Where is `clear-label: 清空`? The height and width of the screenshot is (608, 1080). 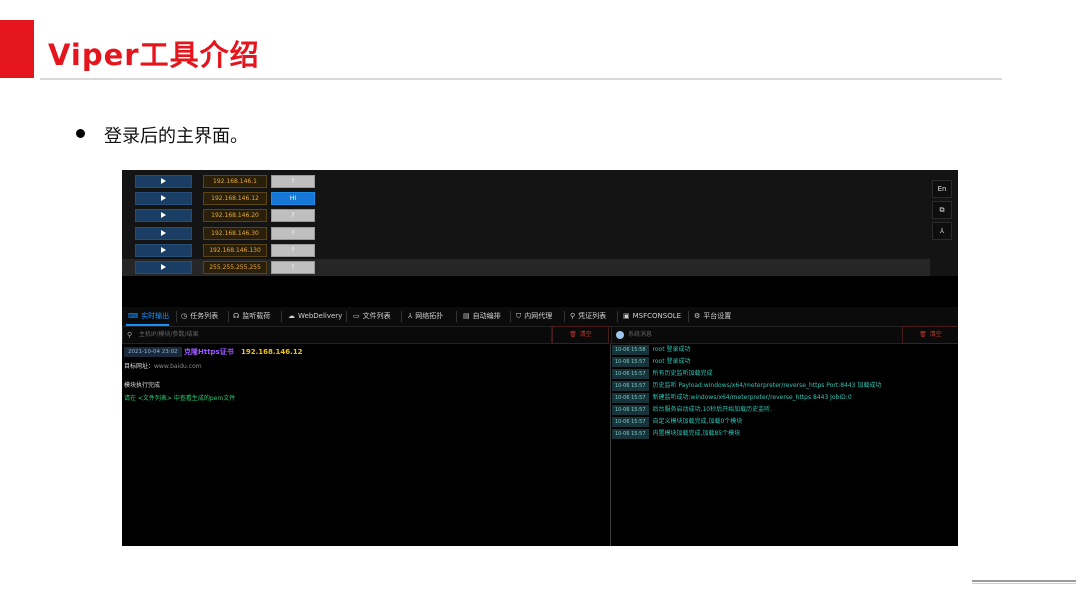
clear-label: 清空 is located at coordinates (935, 334).